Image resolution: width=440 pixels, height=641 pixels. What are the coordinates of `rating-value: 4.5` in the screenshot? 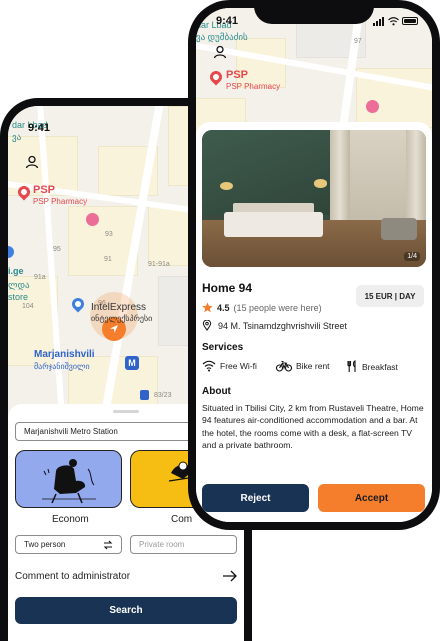 It's located at (223, 307).